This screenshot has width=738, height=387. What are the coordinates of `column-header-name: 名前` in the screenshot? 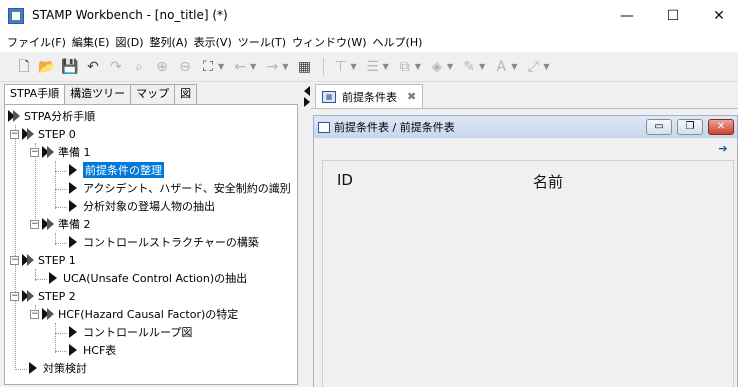 It's located at (548, 181).